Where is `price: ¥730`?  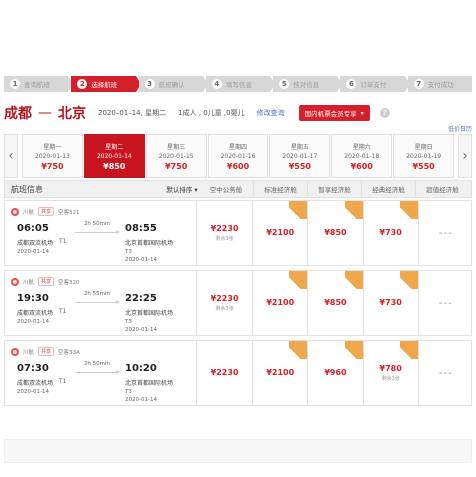
price: ¥730 is located at coordinates (390, 302).